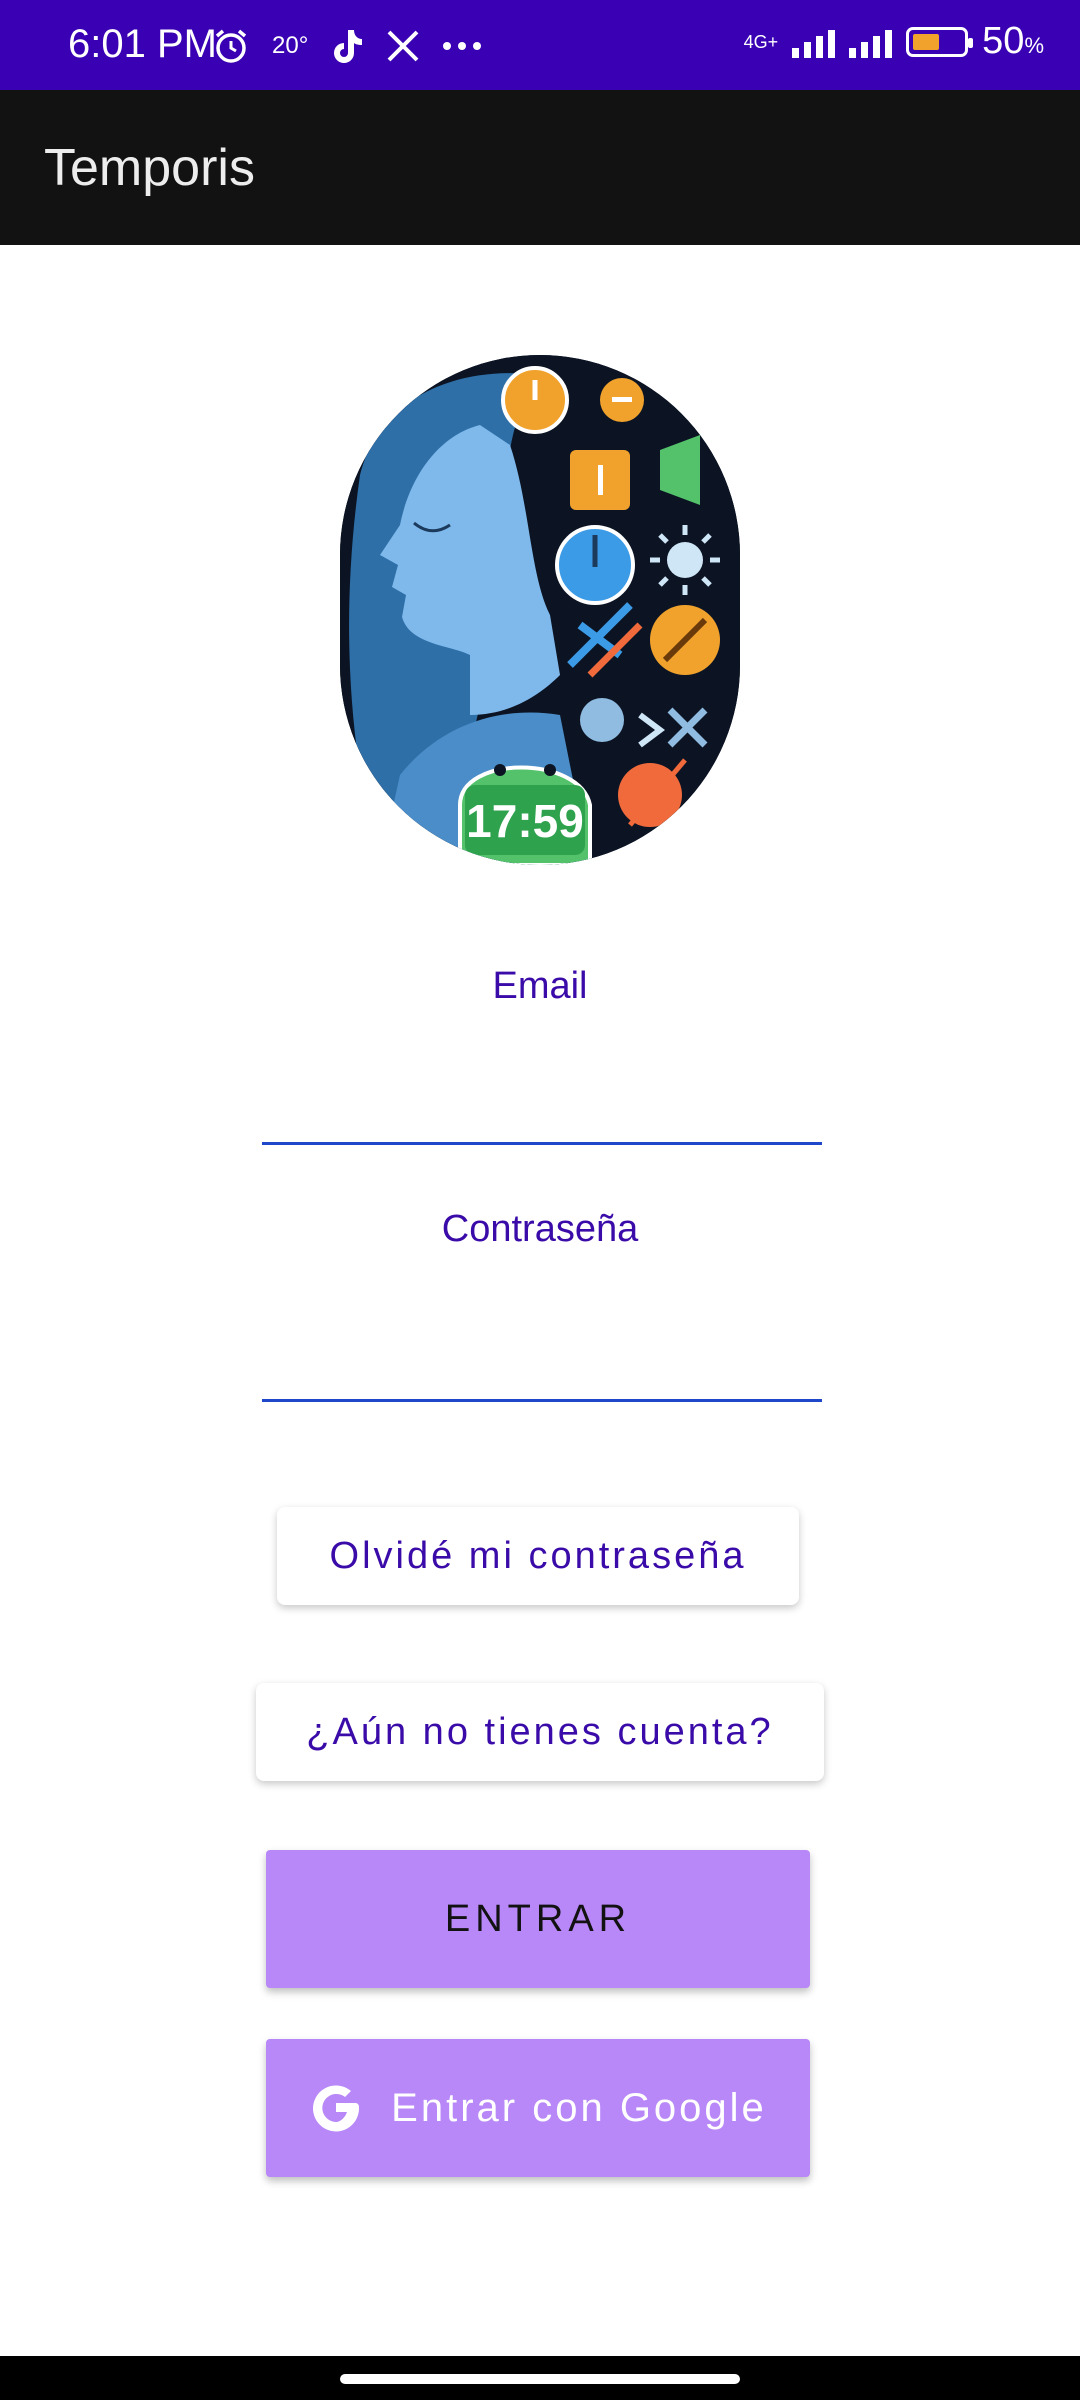  Describe the element at coordinates (579, 2107) in the screenshot. I see `google-login-label: Entrar con Google` at that location.